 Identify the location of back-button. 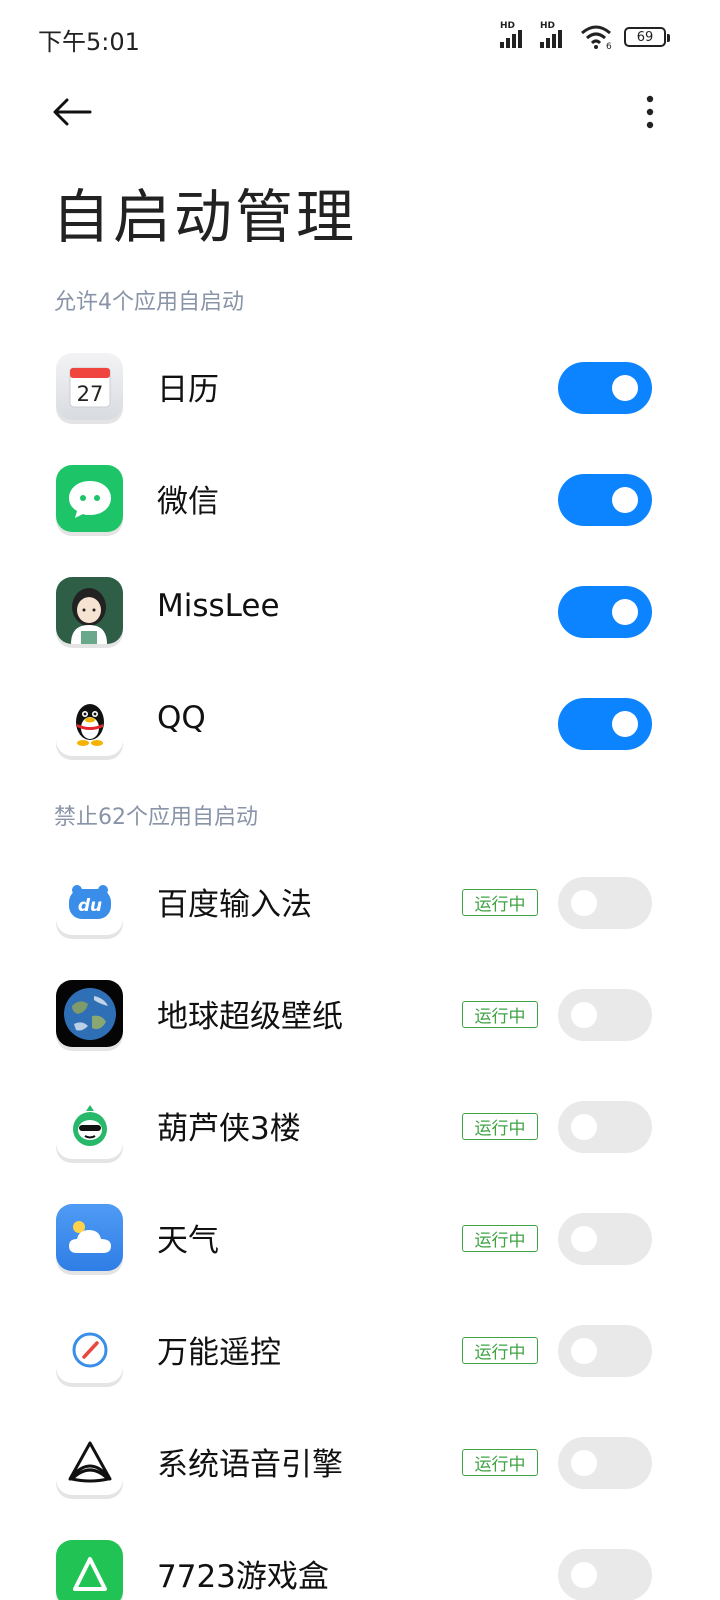
(72, 112).